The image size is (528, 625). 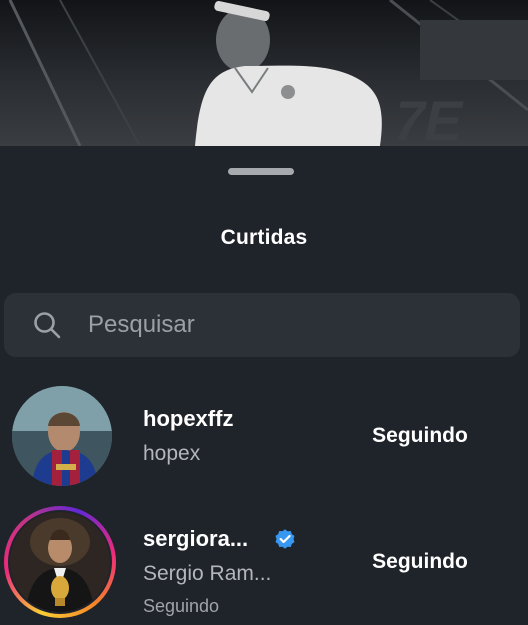 What do you see at coordinates (261, 171) in the screenshot?
I see `drag-handle` at bounding box center [261, 171].